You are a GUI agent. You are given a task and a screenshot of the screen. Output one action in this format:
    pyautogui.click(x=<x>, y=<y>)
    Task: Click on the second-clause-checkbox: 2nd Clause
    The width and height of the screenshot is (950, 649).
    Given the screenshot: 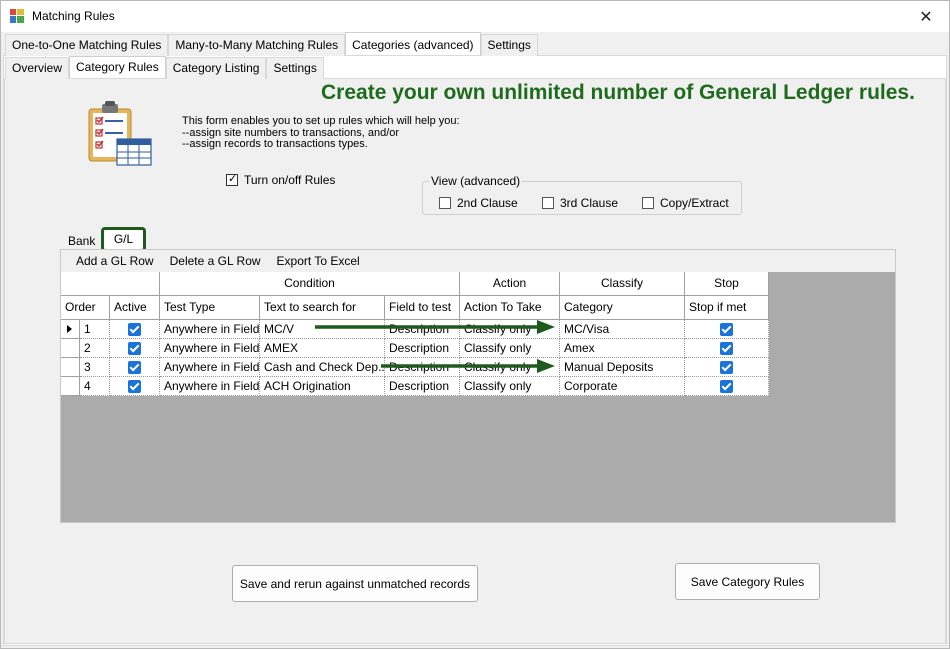 What is the action you would take?
    pyautogui.click(x=478, y=203)
    